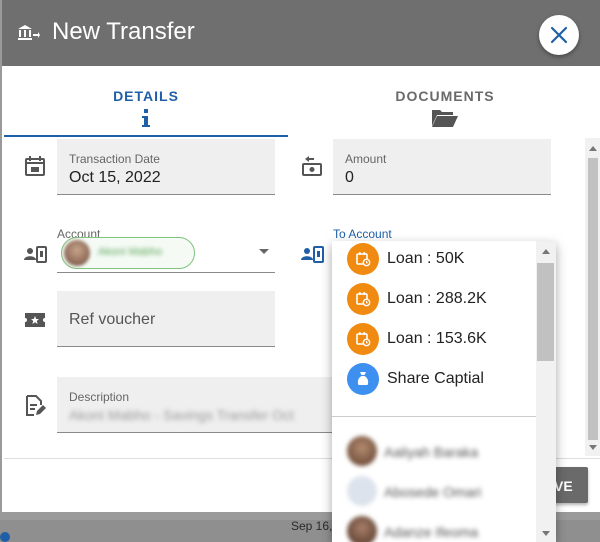 The width and height of the screenshot is (600, 542). Describe the element at coordinates (563, 486) in the screenshot. I see `save-button-label: VE` at that location.